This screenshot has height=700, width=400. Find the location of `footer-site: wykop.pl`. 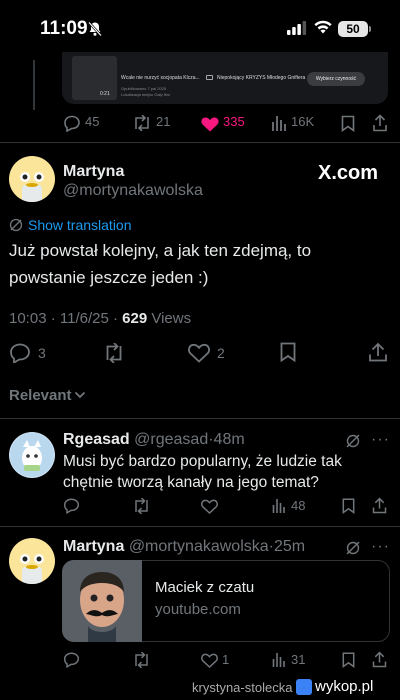

footer-site: wykop.pl is located at coordinates (344, 686).